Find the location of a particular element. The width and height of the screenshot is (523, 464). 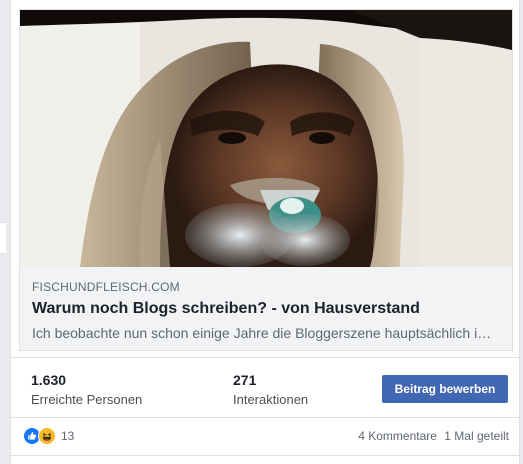

haha-icon is located at coordinates (47, 436).